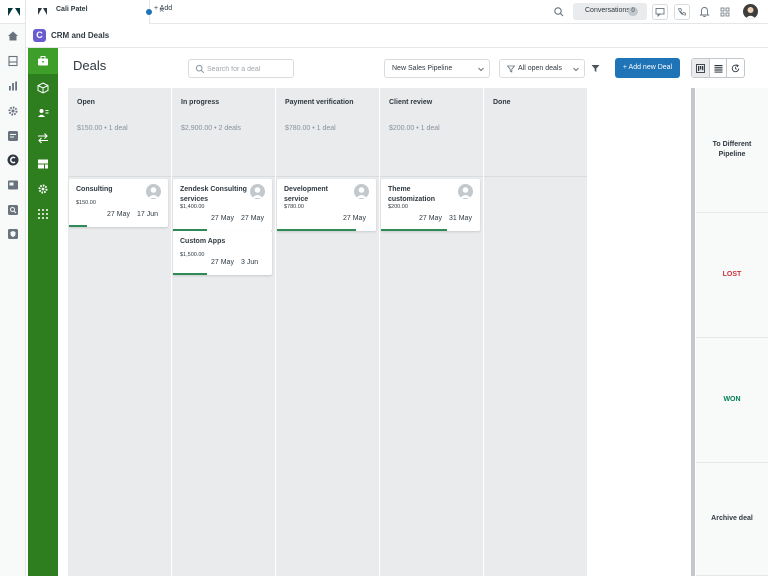 The height and width of the screenshot is (576, 768). Describe the element at coordinates (398, 207) in the screenshot. I see `deal-amount: $200.00` at that location.